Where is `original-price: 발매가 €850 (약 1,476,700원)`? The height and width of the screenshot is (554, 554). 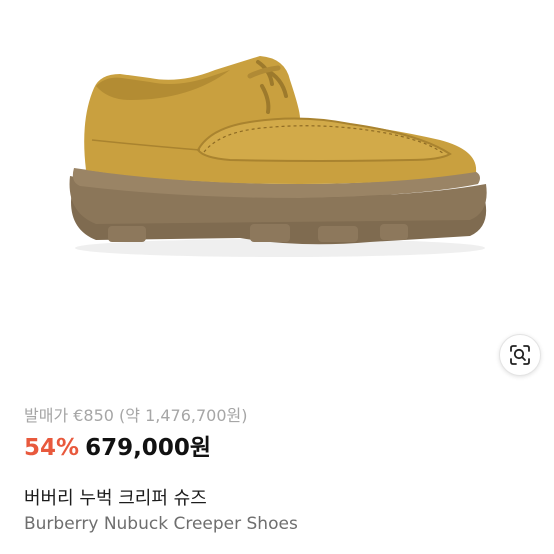
original-price: 발매가 €850 (약 1,476,700원) is located at coordinates (136, 415).